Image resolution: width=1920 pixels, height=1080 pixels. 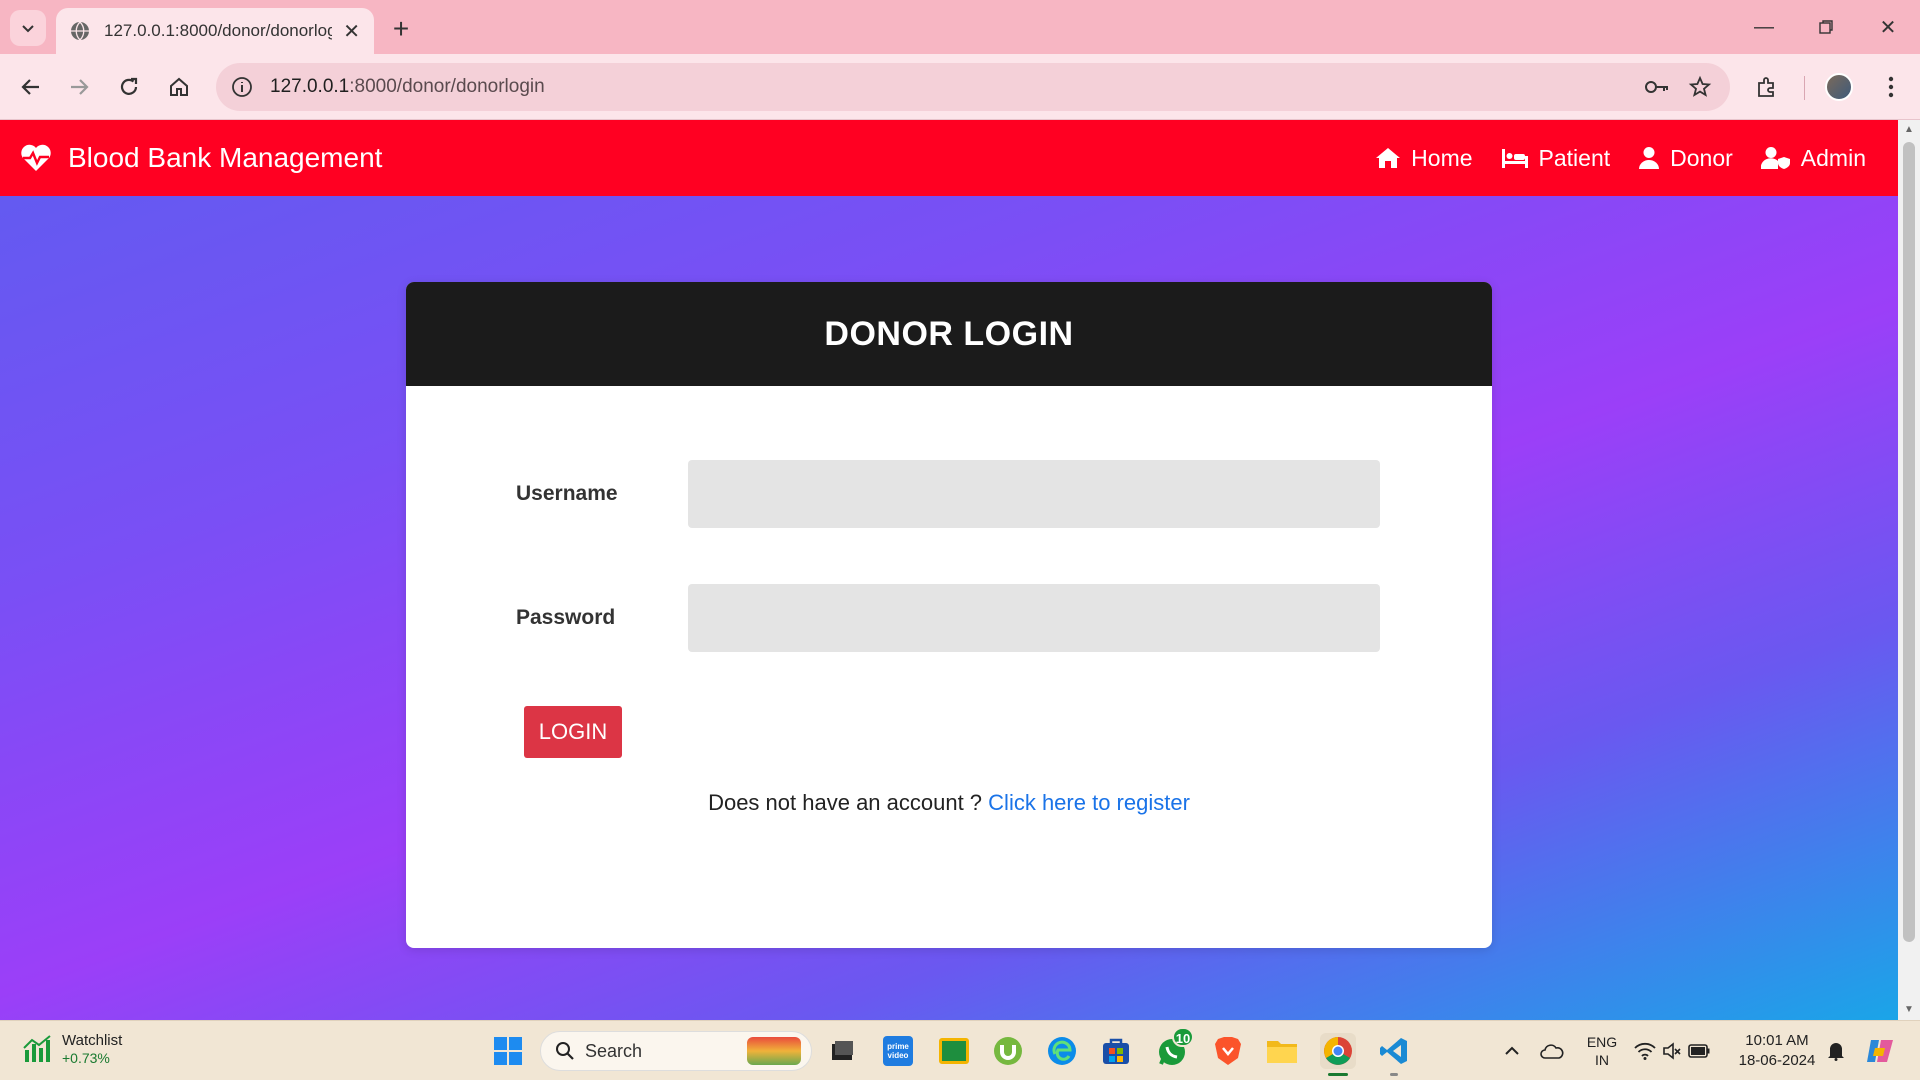 I want to click on reload-icon, so click(x=129, y=86).